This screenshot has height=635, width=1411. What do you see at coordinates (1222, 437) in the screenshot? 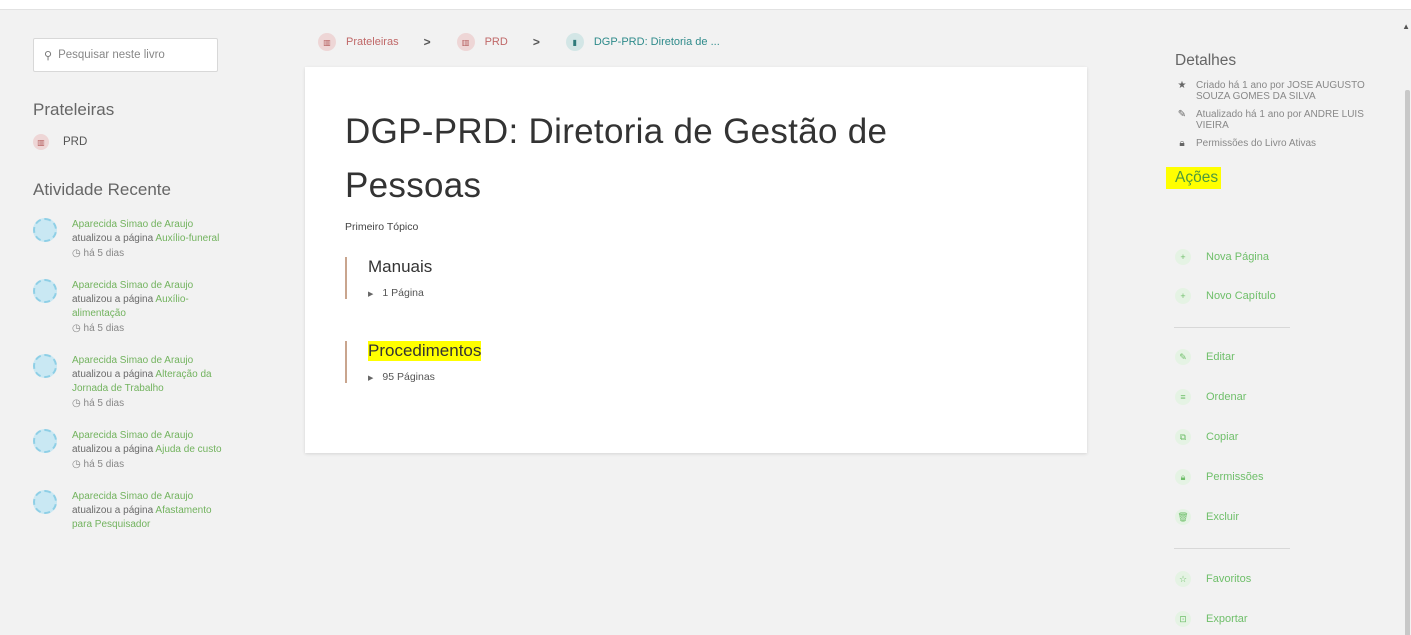
I see `copy-label: Copiar` at bounding box center [1222, 437].